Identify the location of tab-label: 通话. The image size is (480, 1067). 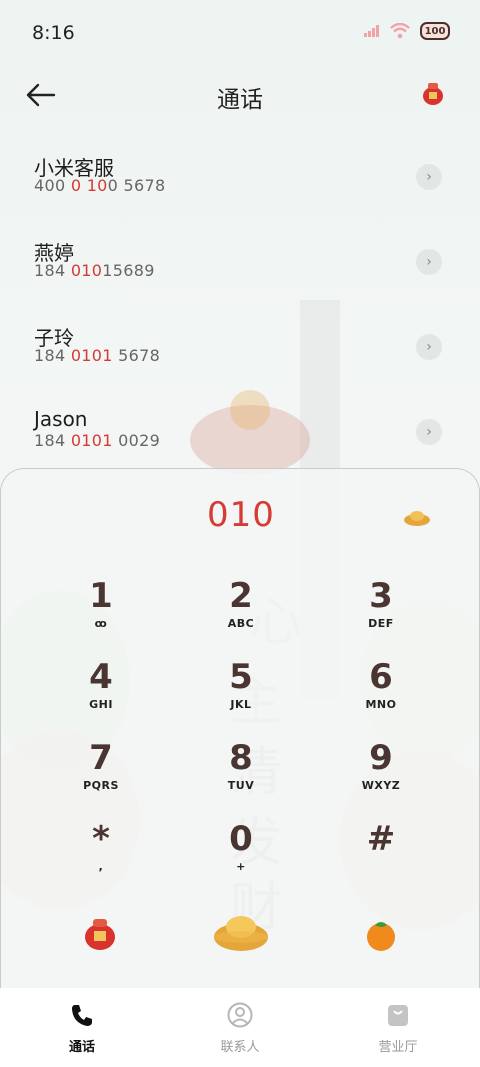
(81, 1047).